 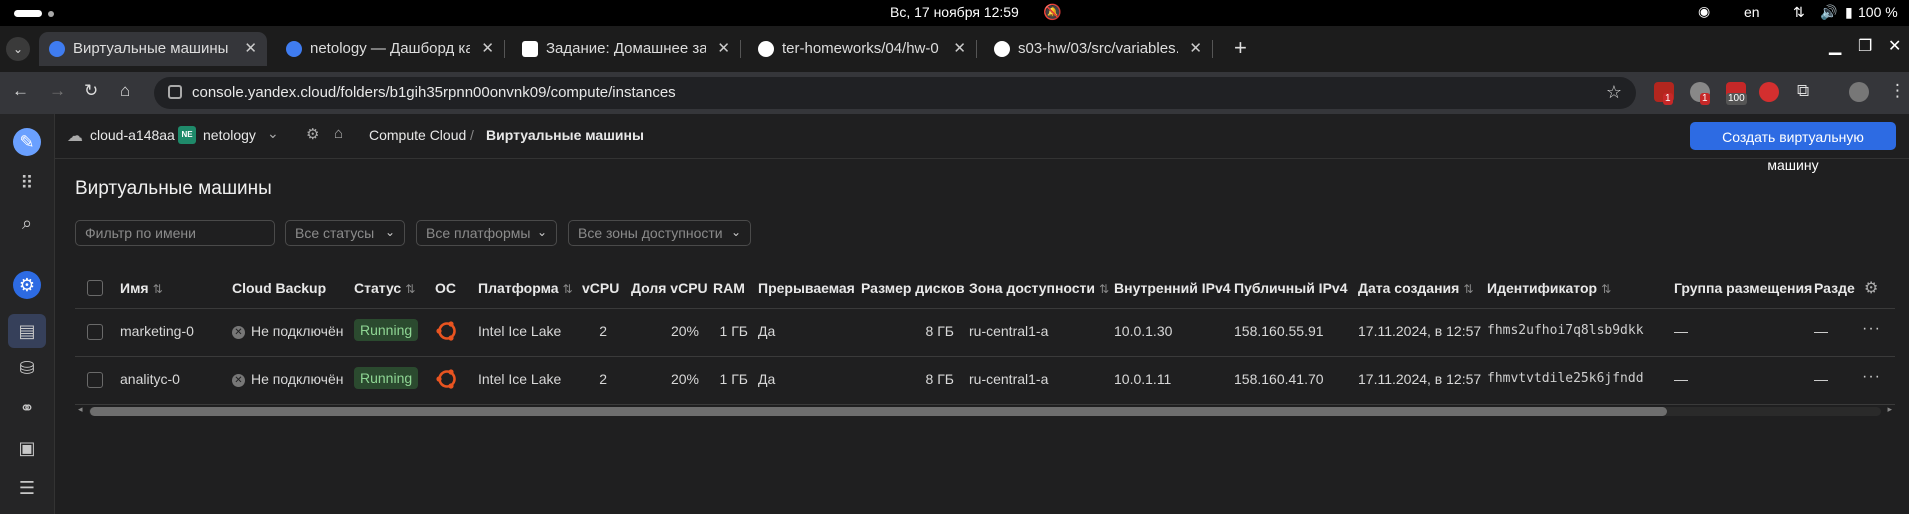 What do you see at coordinates (18, 49) in the screenshot?
I see `tab-search-chevron-icon: ⌄` at bounding box center [18, 49].